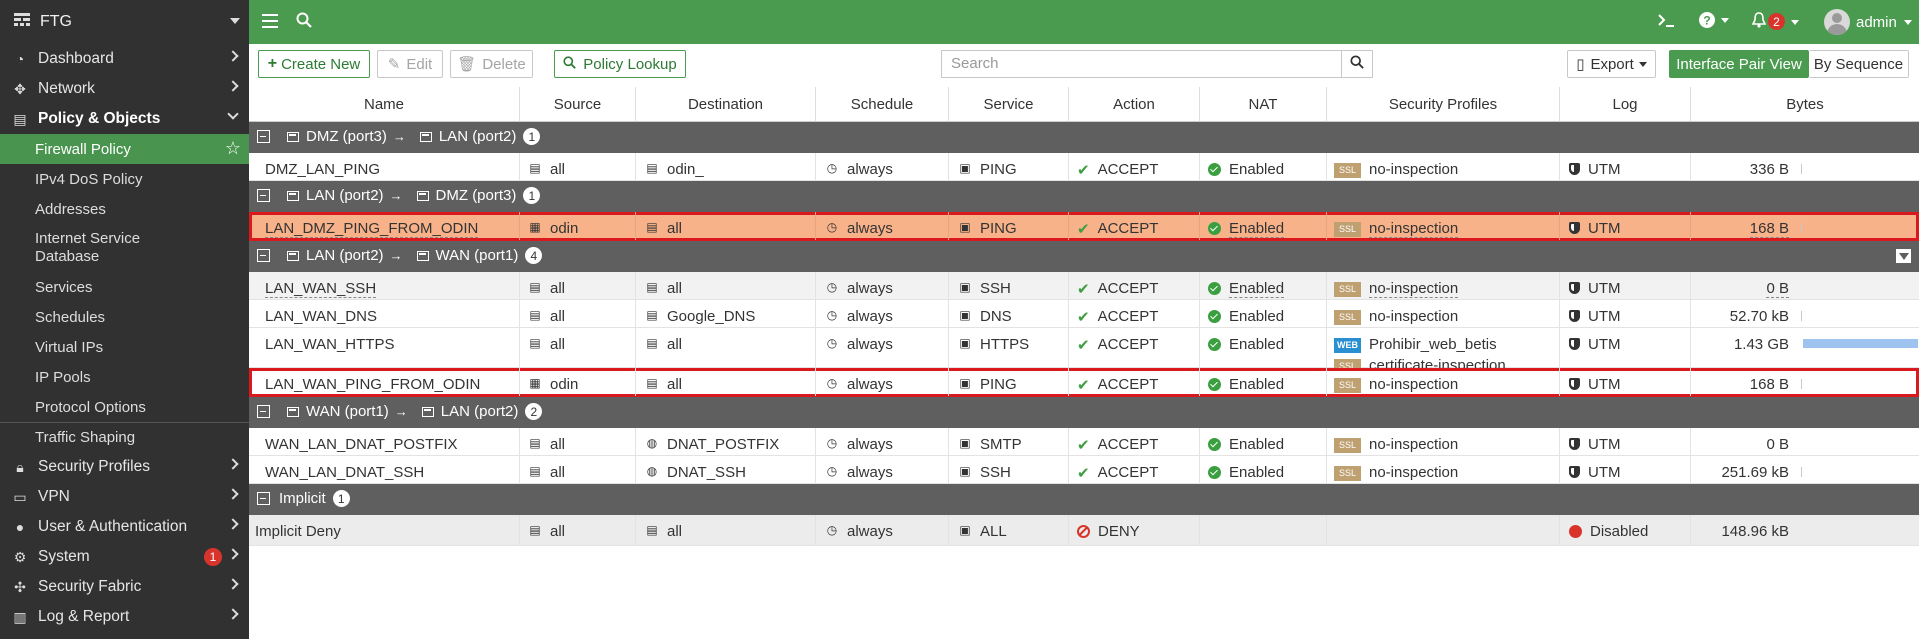 The width and height of the screenshot is (1919, 639). Describe the element at coordinates (578, 104) in the screenshot. I see `column-header-source: Source` at that location.